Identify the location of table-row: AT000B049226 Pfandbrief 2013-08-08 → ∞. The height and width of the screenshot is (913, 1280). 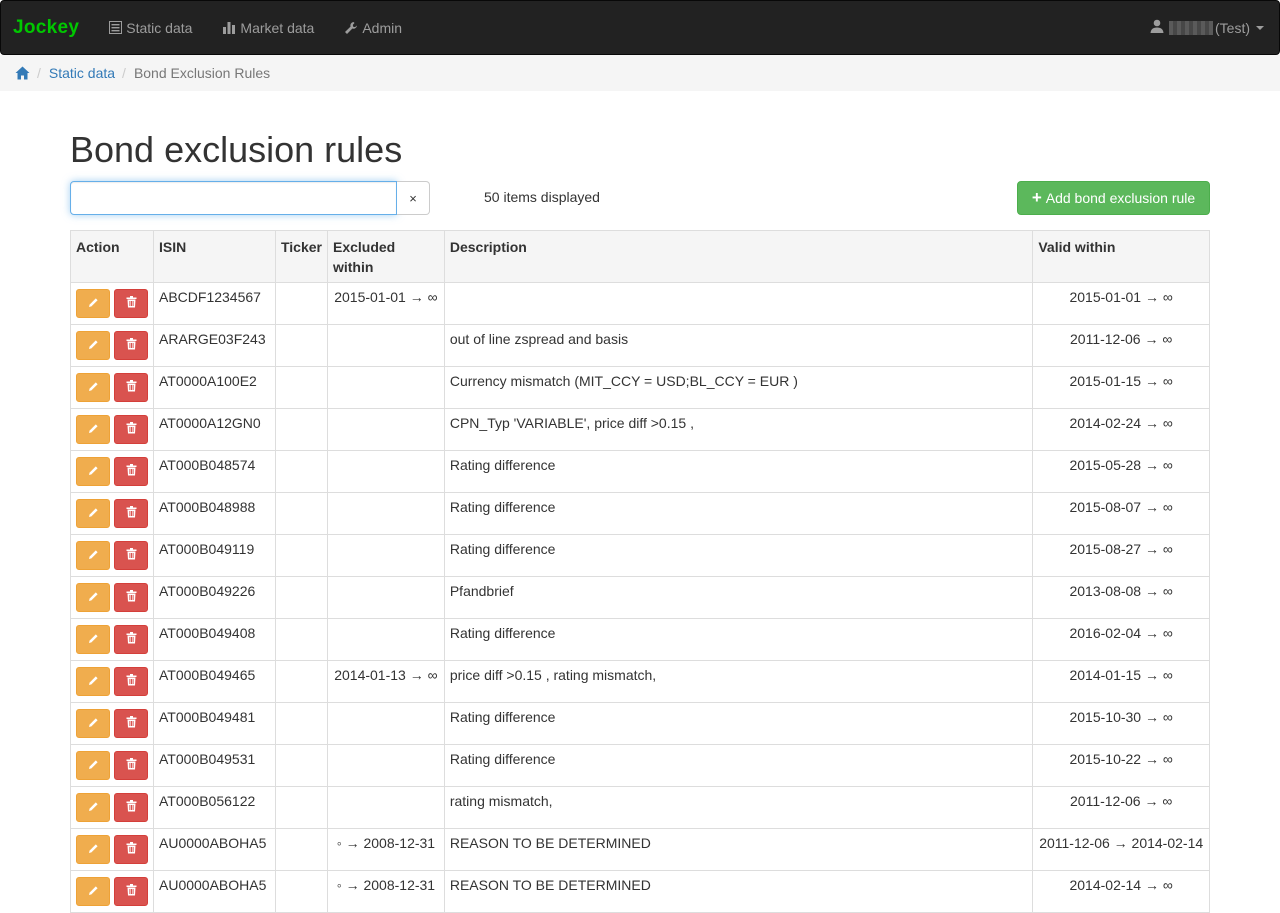
(640, 597).